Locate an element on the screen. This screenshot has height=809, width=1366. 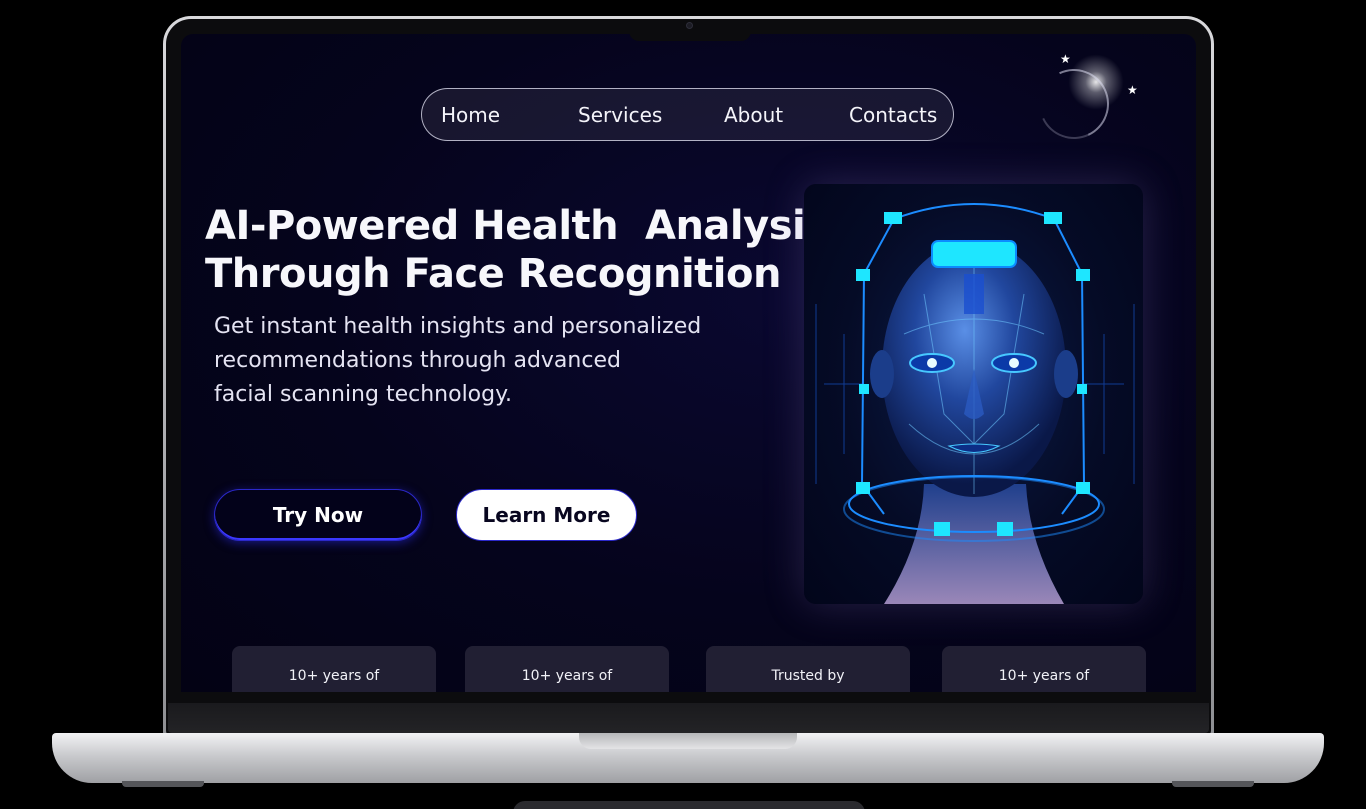
nav-services: Services is located at coordinates (620, 115).